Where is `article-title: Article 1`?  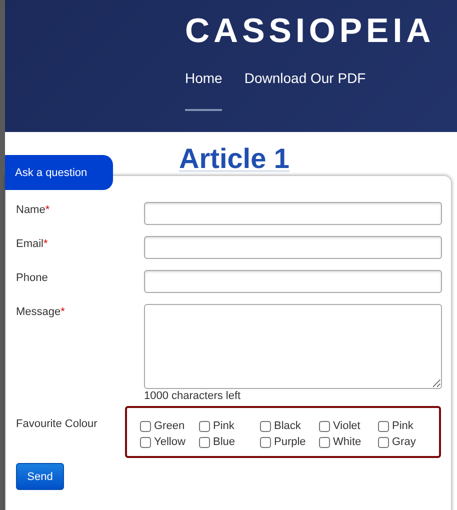
article-title: Article 1 is located at coordinates (234, 159).